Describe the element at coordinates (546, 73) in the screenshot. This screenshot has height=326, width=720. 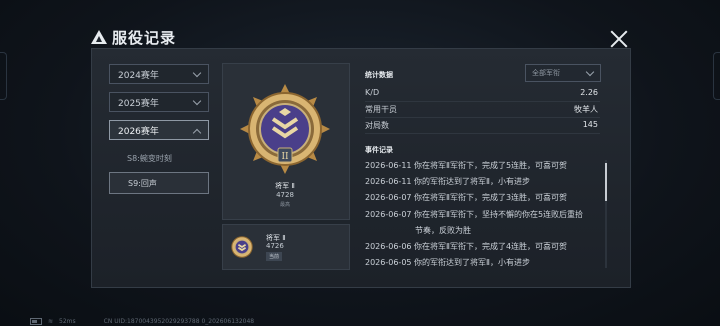
I see `filter-value: 全部军衔` at that location.